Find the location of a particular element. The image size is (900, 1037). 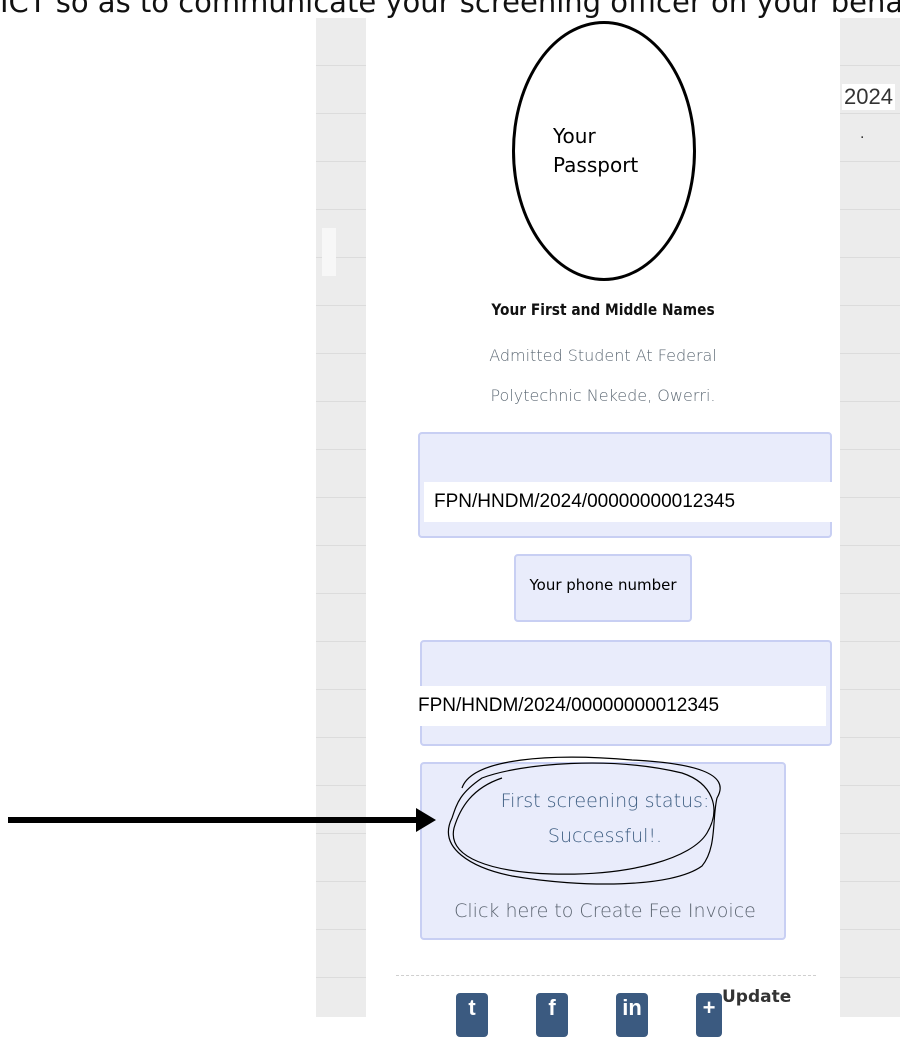

hand-drawn-circle-annotation is located at coordinates (584, 820).